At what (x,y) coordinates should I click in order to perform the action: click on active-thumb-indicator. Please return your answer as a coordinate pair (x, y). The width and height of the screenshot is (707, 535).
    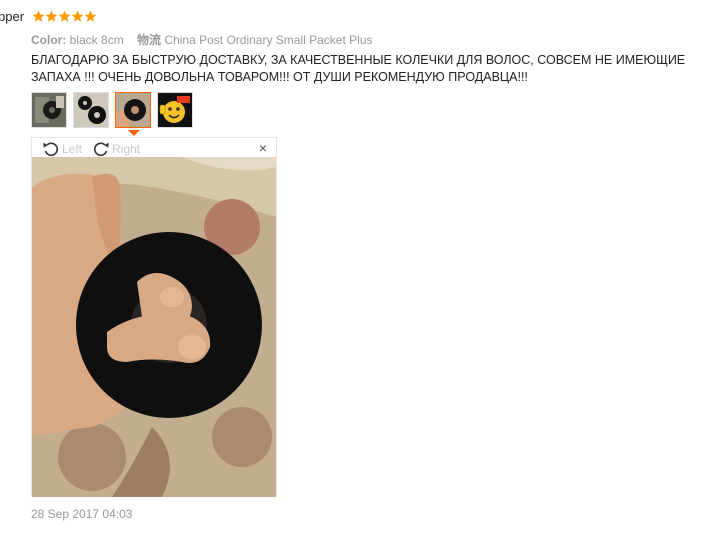
    Looking at the image, I should click on (134, 133).